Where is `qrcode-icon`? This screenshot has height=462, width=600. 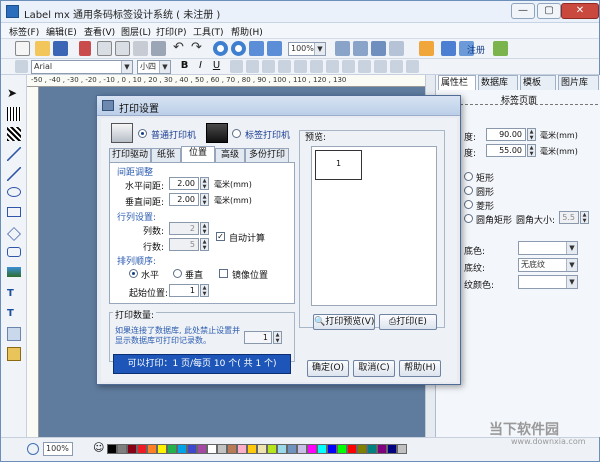 qrcode-icon is located at coordinates (14, 134).